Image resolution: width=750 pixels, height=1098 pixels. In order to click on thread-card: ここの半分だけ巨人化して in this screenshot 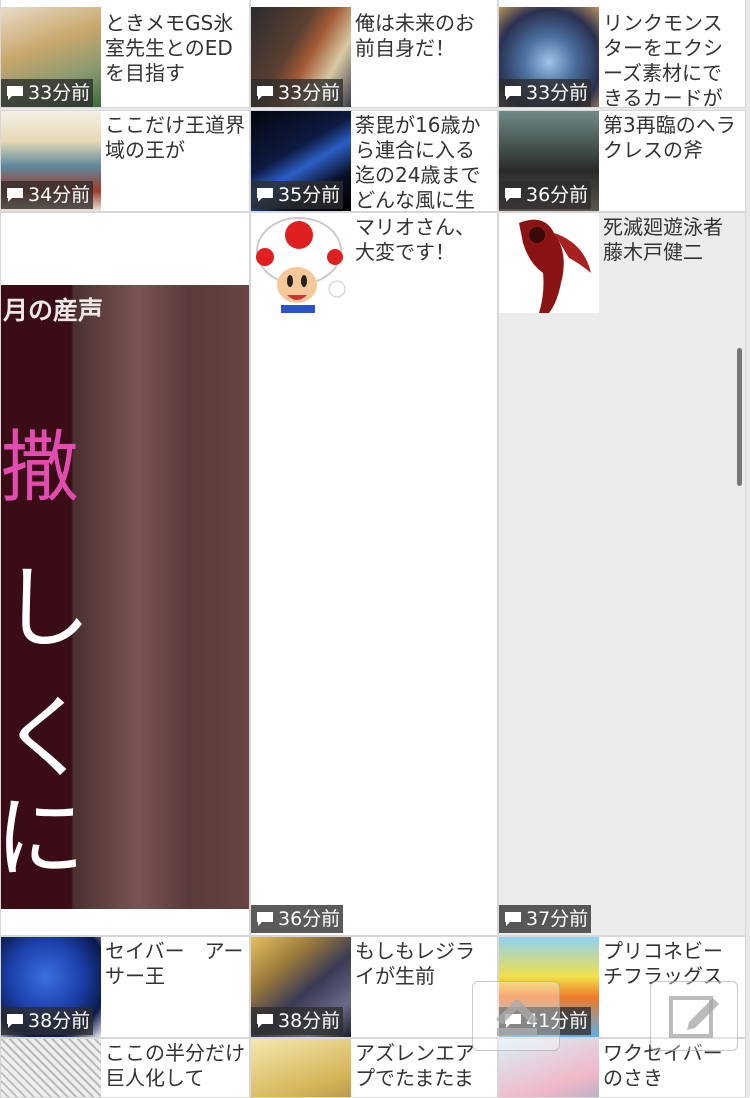, I will do `click(125, 1068)`.